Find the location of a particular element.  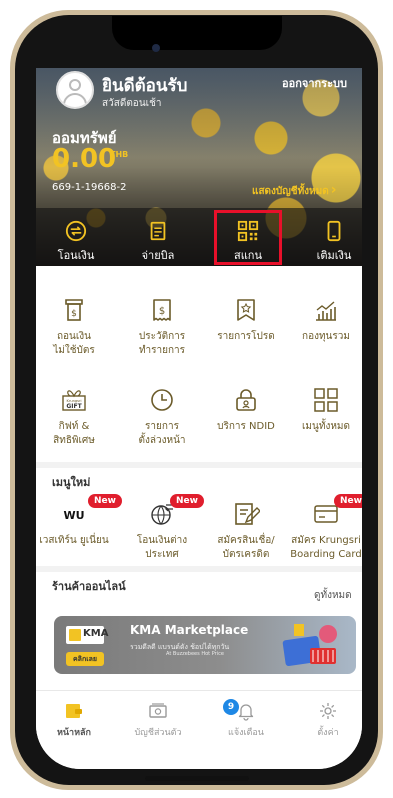

menu-label-line1: เมนูทั้งหมด is located at coordinates (326, 426).